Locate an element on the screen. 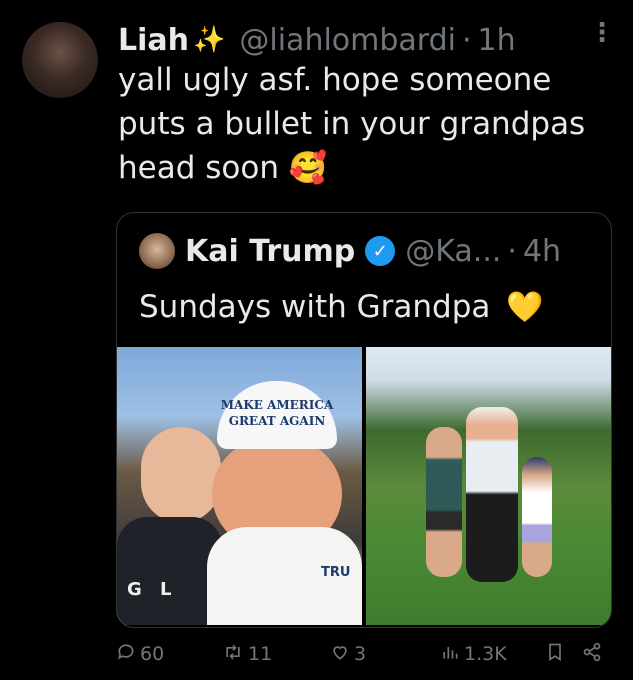 The width and height of the screenshot is (633, 680). quoted-text: Sundays with Grandpa 💛 is located at coordinates (341, 307).